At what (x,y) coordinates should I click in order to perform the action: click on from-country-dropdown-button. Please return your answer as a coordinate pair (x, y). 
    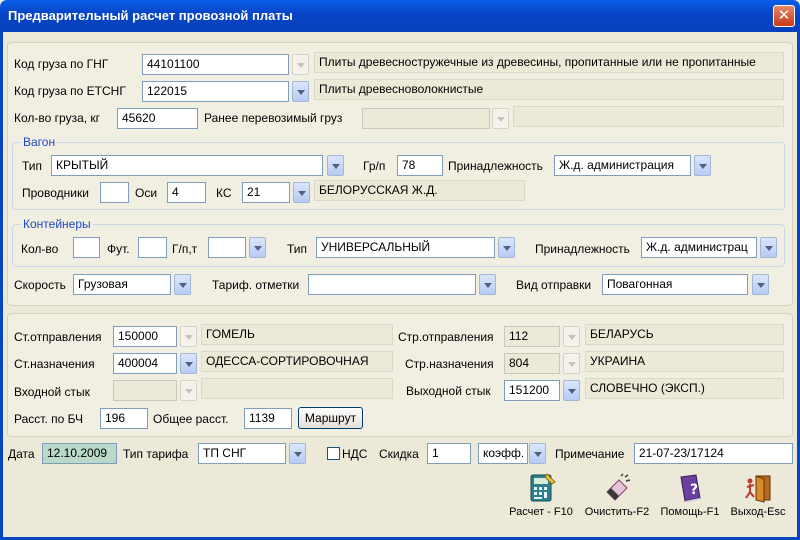
    Looking at the image, I should click on (571, 336).